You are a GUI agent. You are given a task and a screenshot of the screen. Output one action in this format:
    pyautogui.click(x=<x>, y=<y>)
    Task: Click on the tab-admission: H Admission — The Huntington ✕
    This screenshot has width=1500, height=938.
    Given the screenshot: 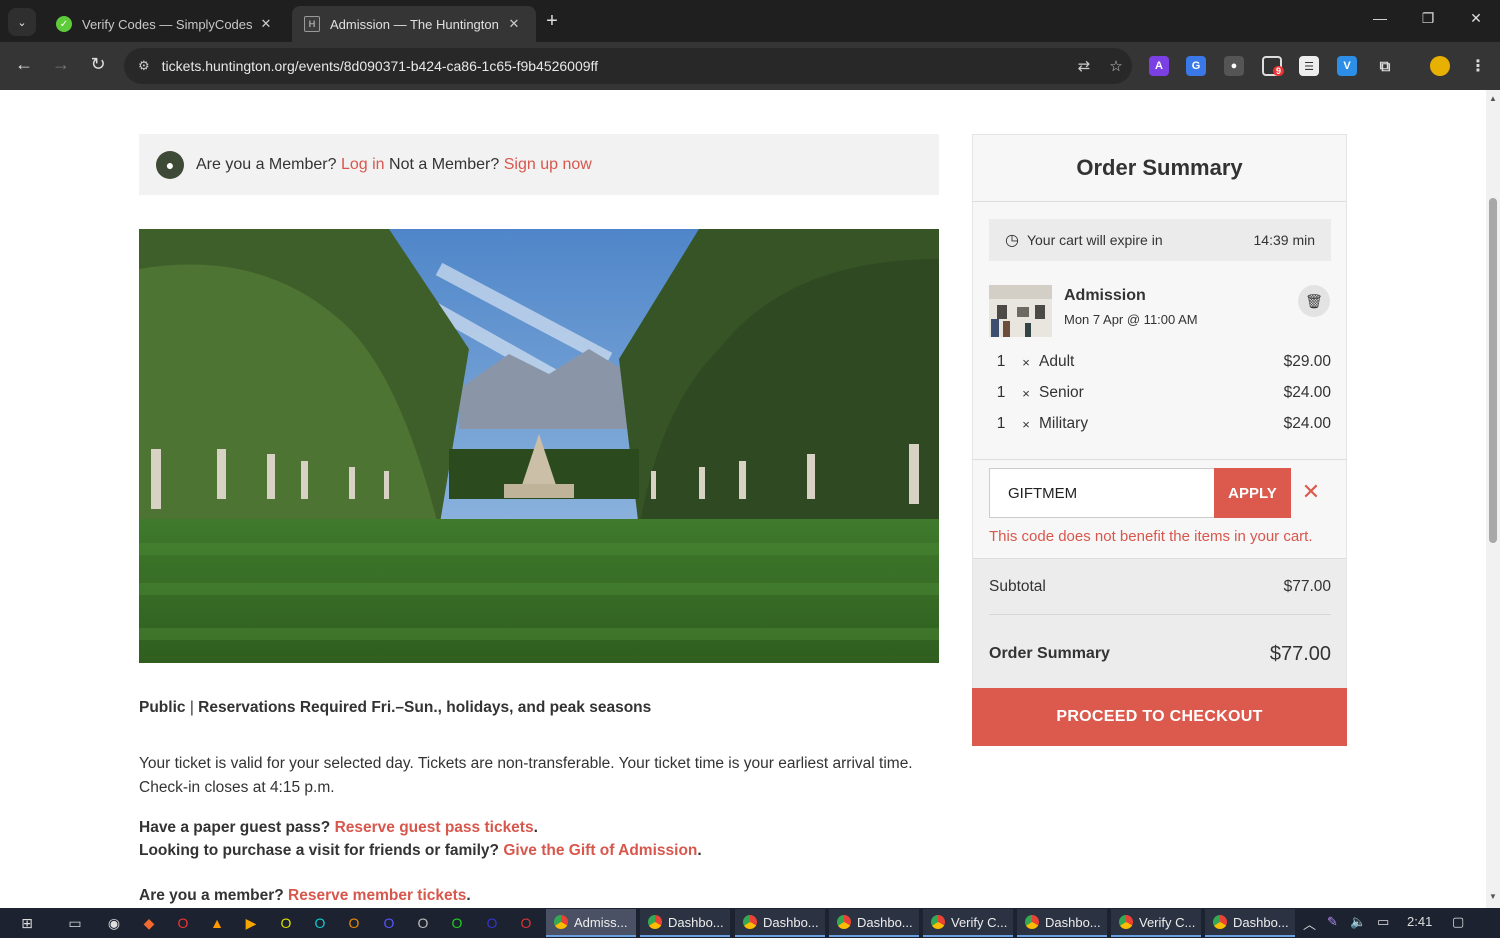 What is the action you would take?
    pyautogui.click(x=414, y=24)
    